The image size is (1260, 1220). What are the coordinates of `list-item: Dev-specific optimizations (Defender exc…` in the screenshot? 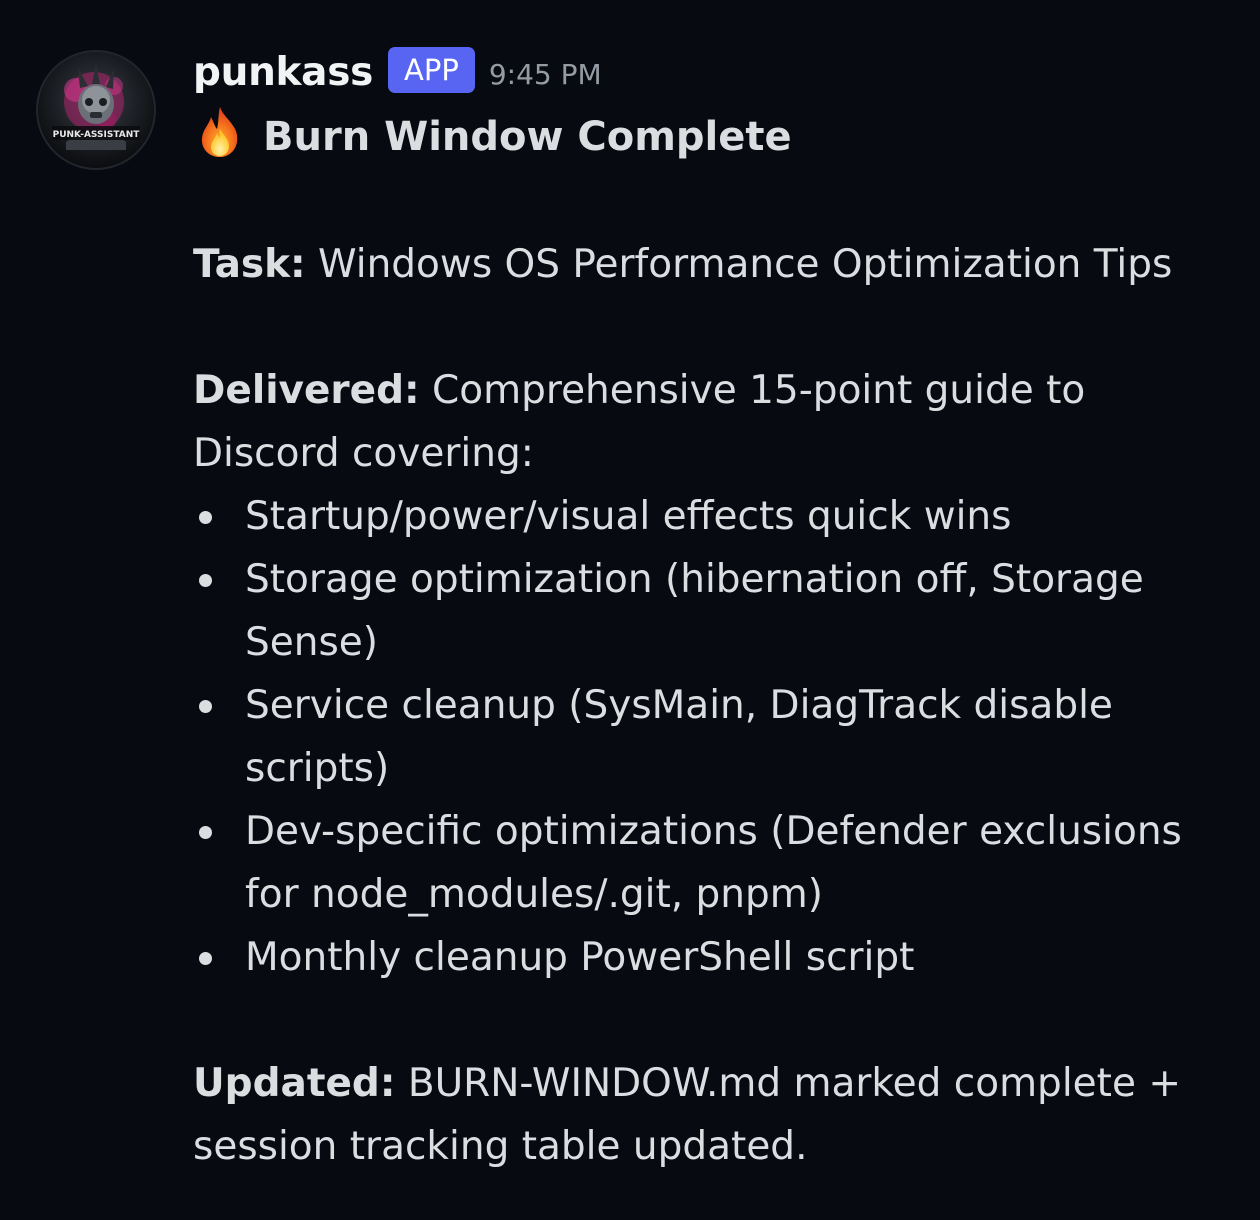 It's located at (718, 863).